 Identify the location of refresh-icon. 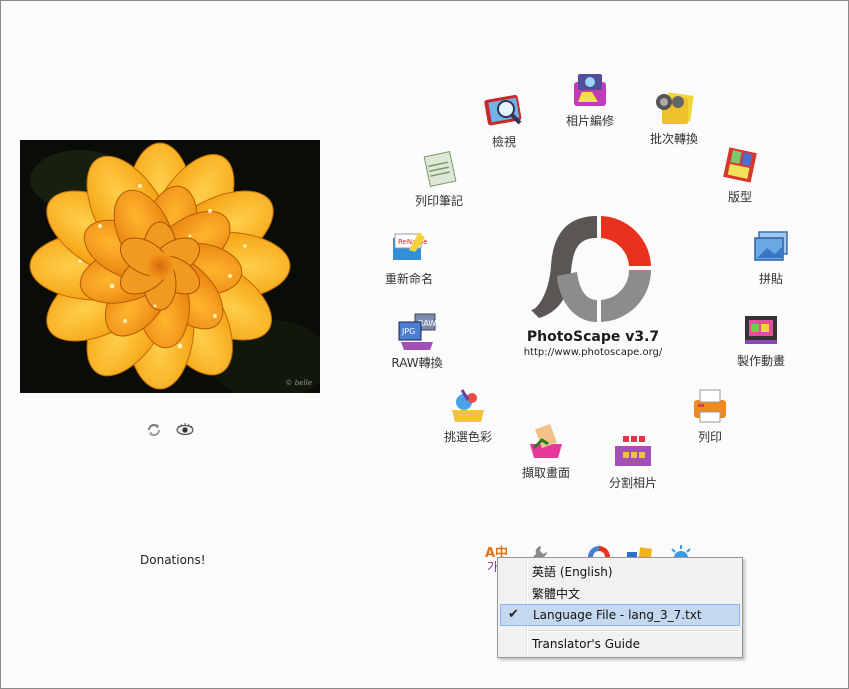
(154, 430).